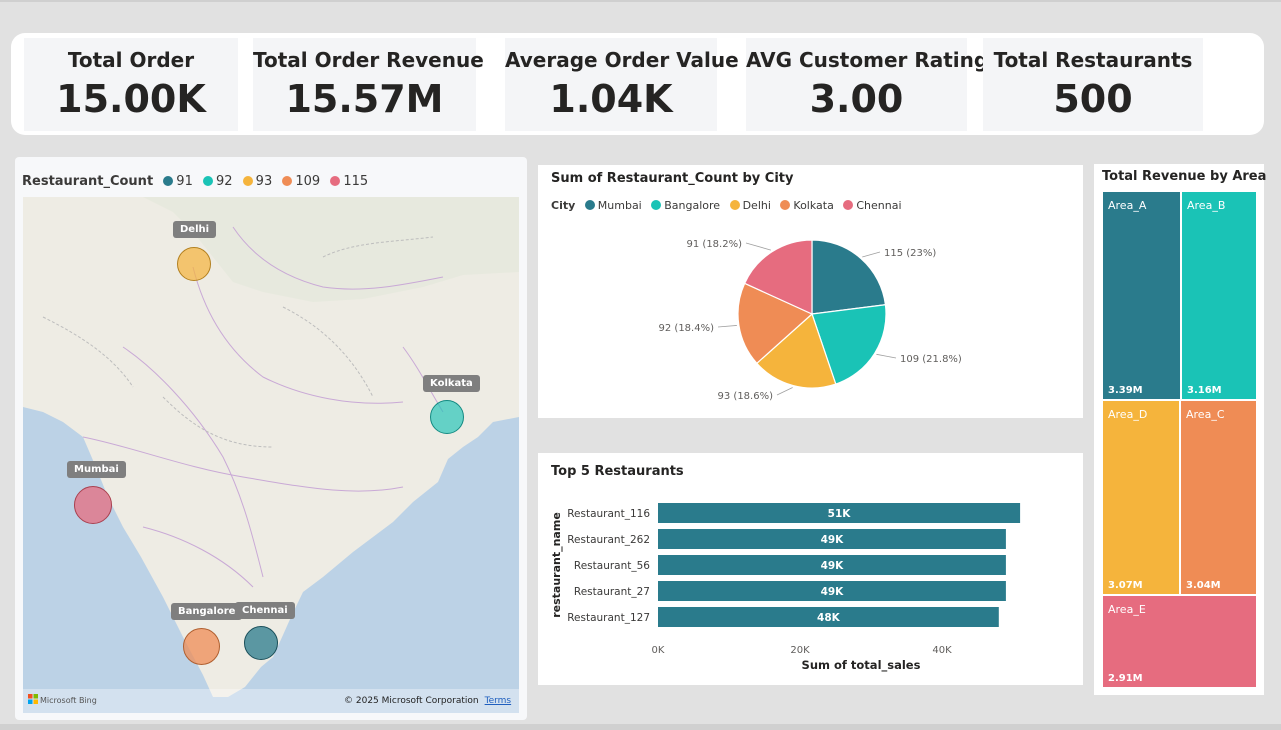 The height and width of the screenshot is (730, 1281). Describe the element at coordinates (1184, 176) in the screenshot. I see `treemap-title: Total Revenue by Area` at that location.